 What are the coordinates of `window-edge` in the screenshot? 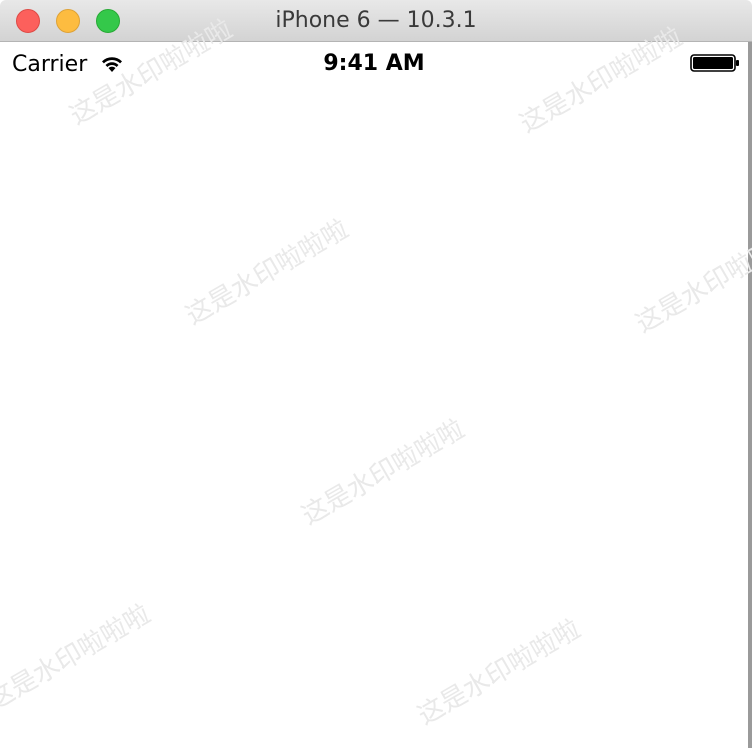 It's located at (750, 395).